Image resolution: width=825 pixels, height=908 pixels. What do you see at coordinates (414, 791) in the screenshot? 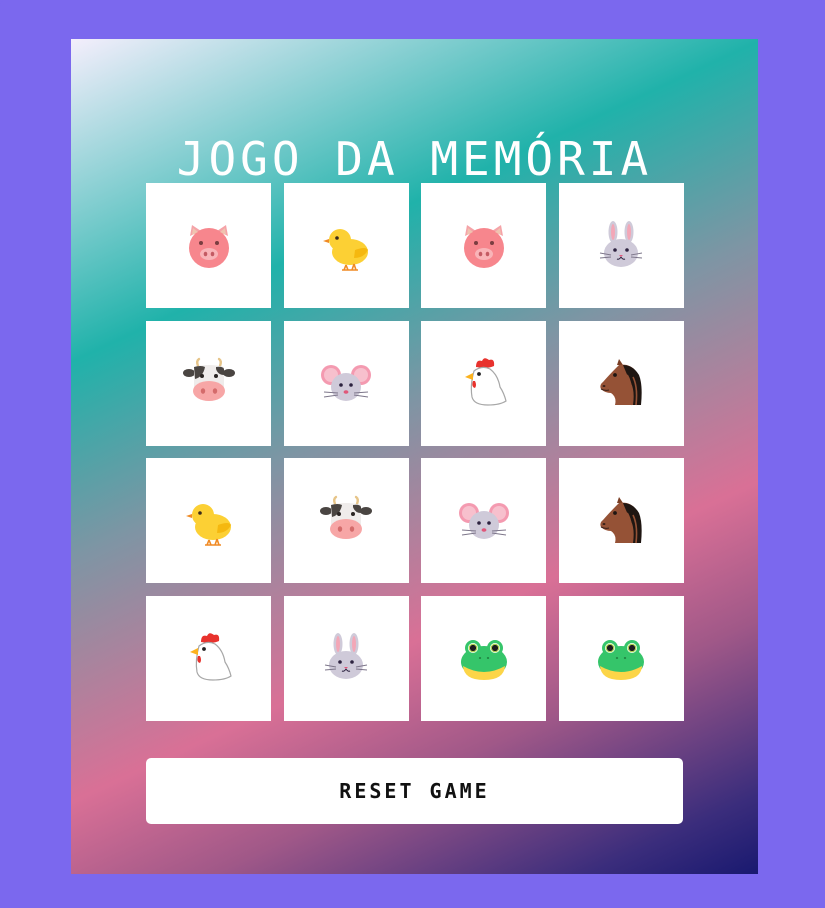
I see `reset-game-button: RESET GAME` at bounding box center [414, 791].